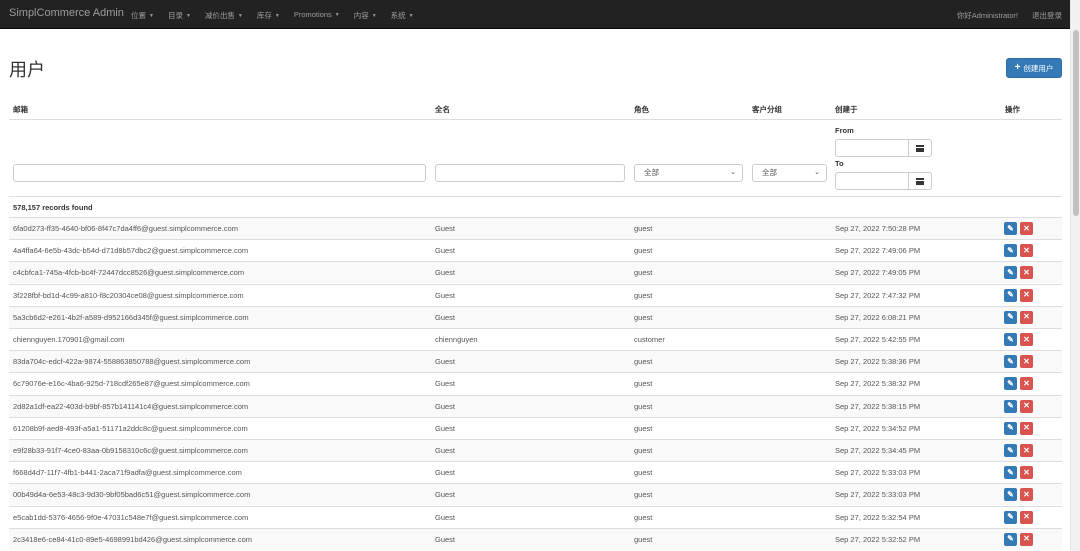  What do you see at coordinates (535, 196) in the screenshot?
I see `filter-divider` at bounding box center [535, 196].